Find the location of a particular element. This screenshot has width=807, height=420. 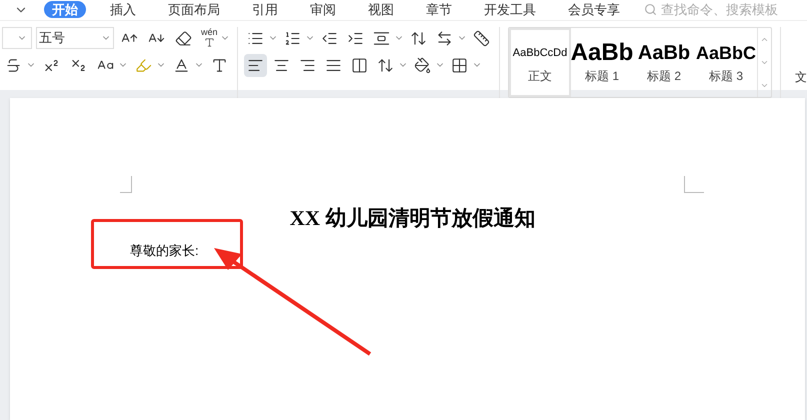

font-size-dropdown: 五号 is located at coordinates (75, 38).